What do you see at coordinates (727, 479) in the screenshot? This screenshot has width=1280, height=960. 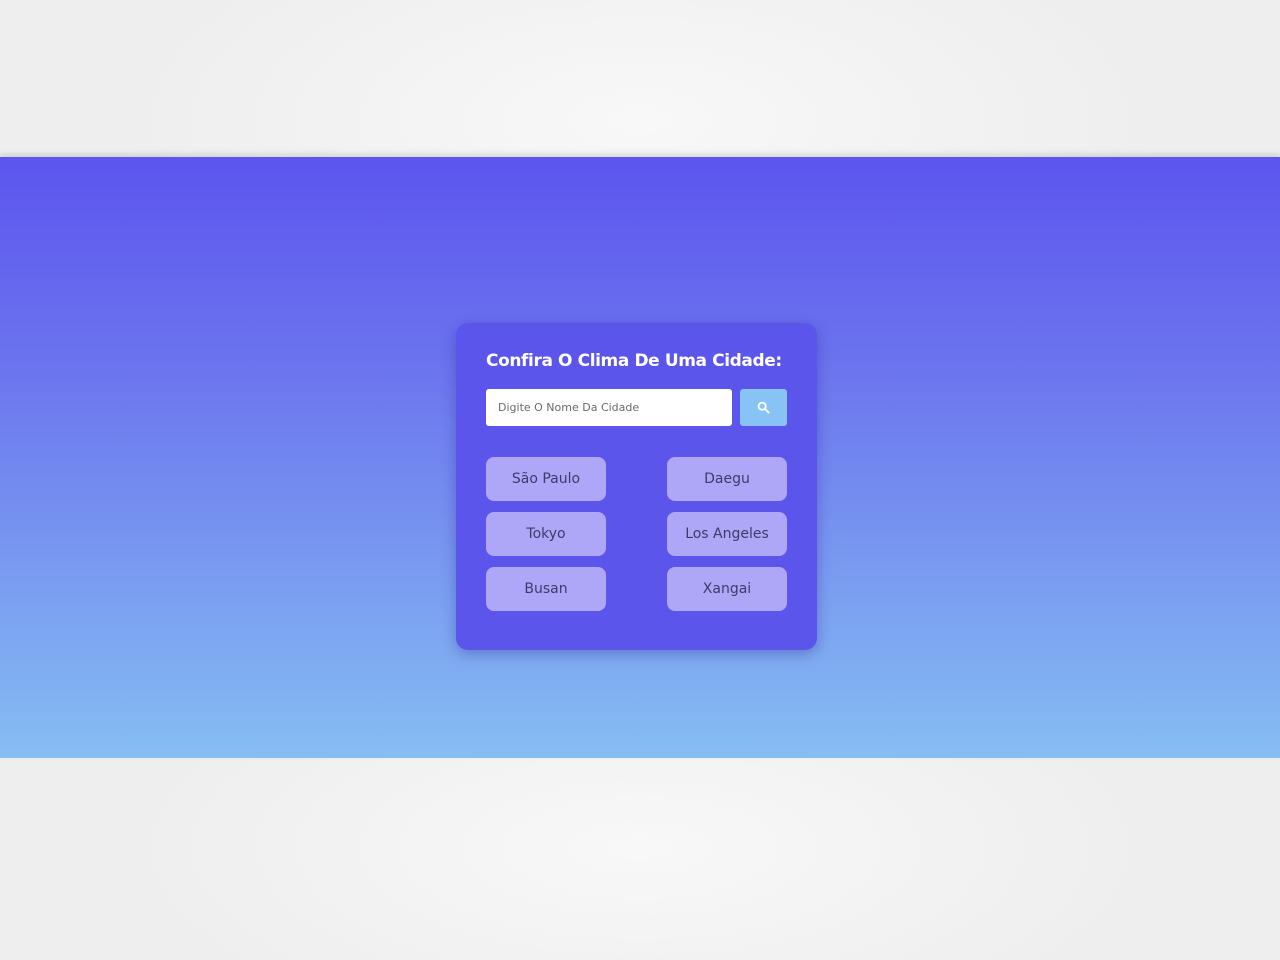 I see `city-button-daegu: Daegu` at bounding box center [727, 479].